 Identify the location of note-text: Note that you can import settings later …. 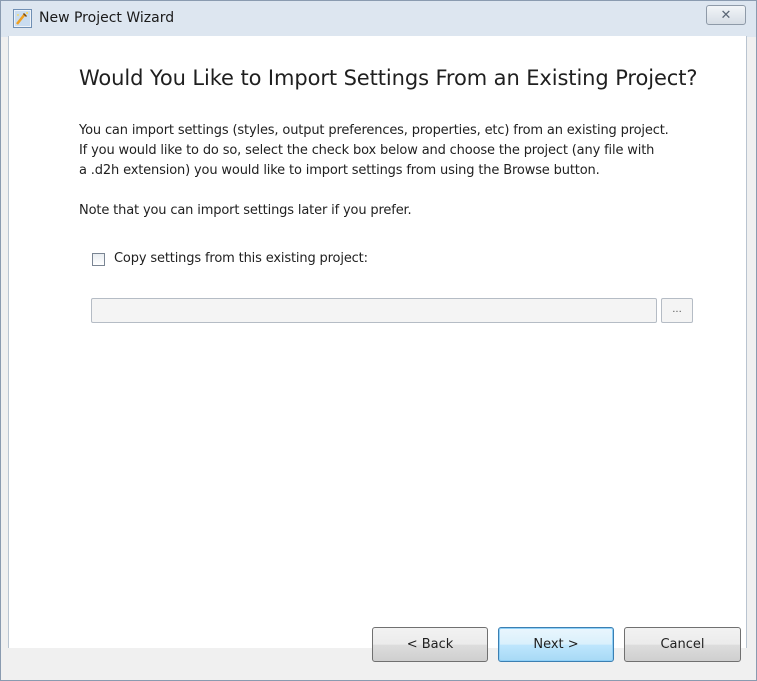
(245, 210).